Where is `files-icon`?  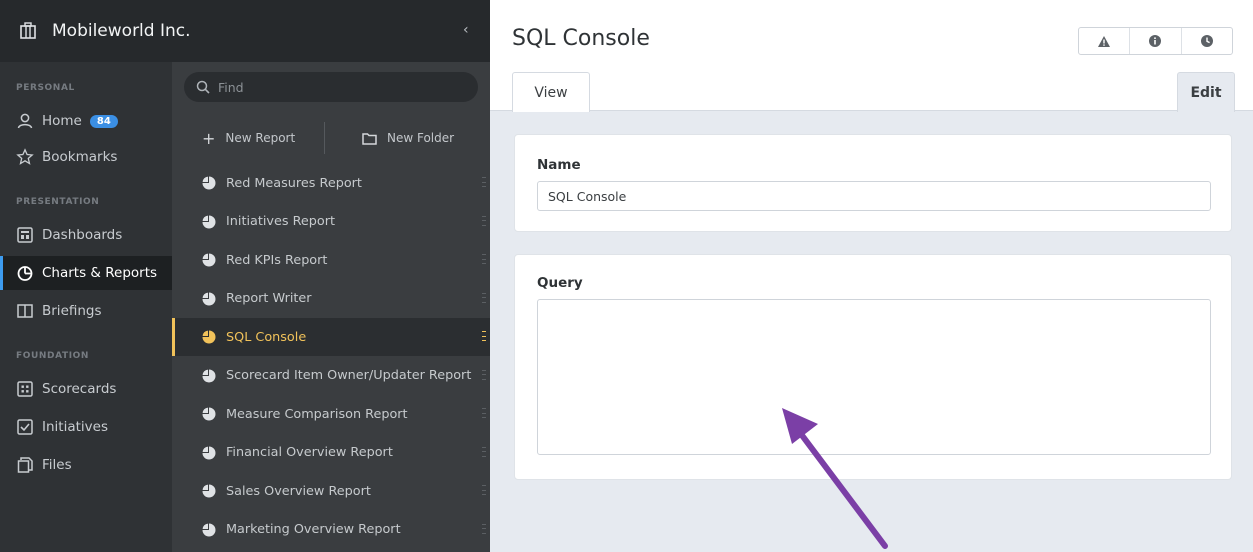
files-icon is located at coordinates (25, 465).